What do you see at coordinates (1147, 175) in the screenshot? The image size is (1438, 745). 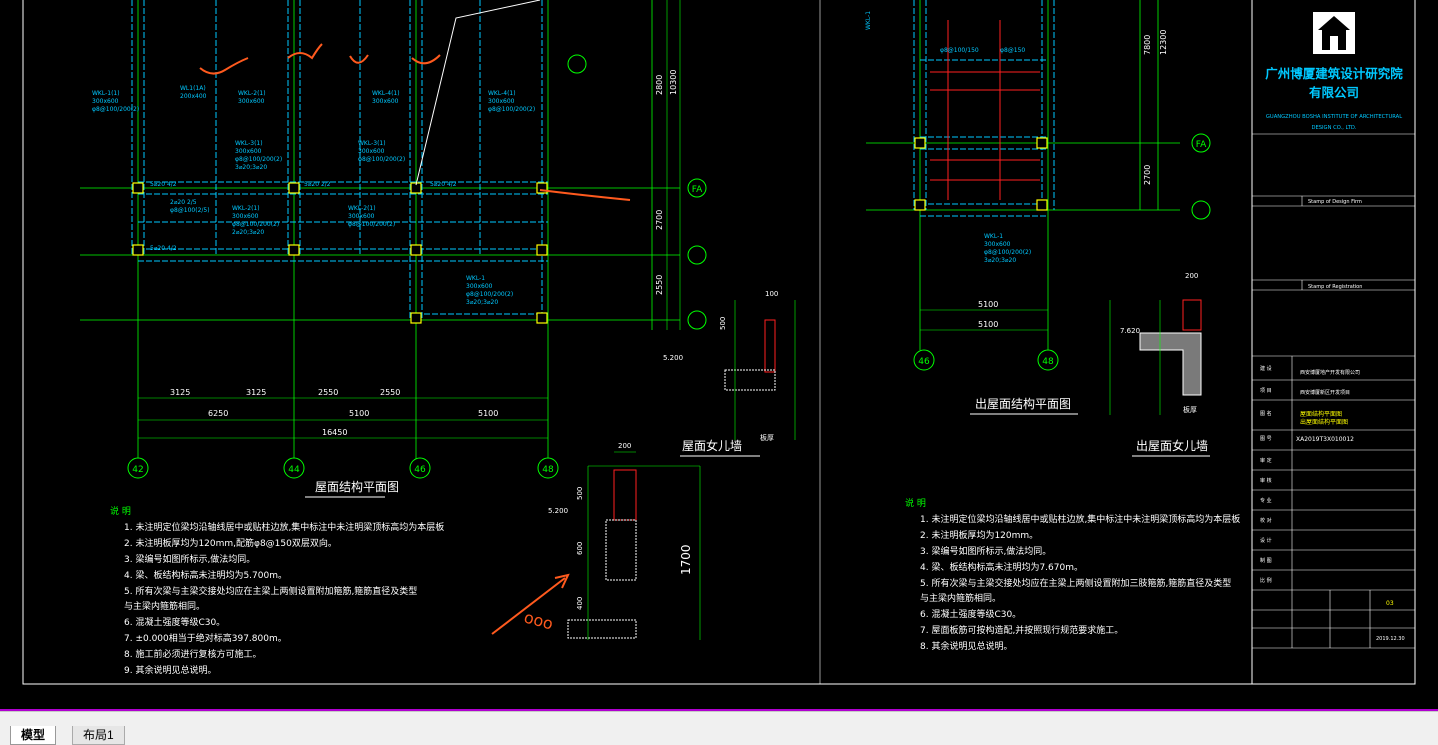 I see `svg-text: 2700` at bounding box center [1147, 175].